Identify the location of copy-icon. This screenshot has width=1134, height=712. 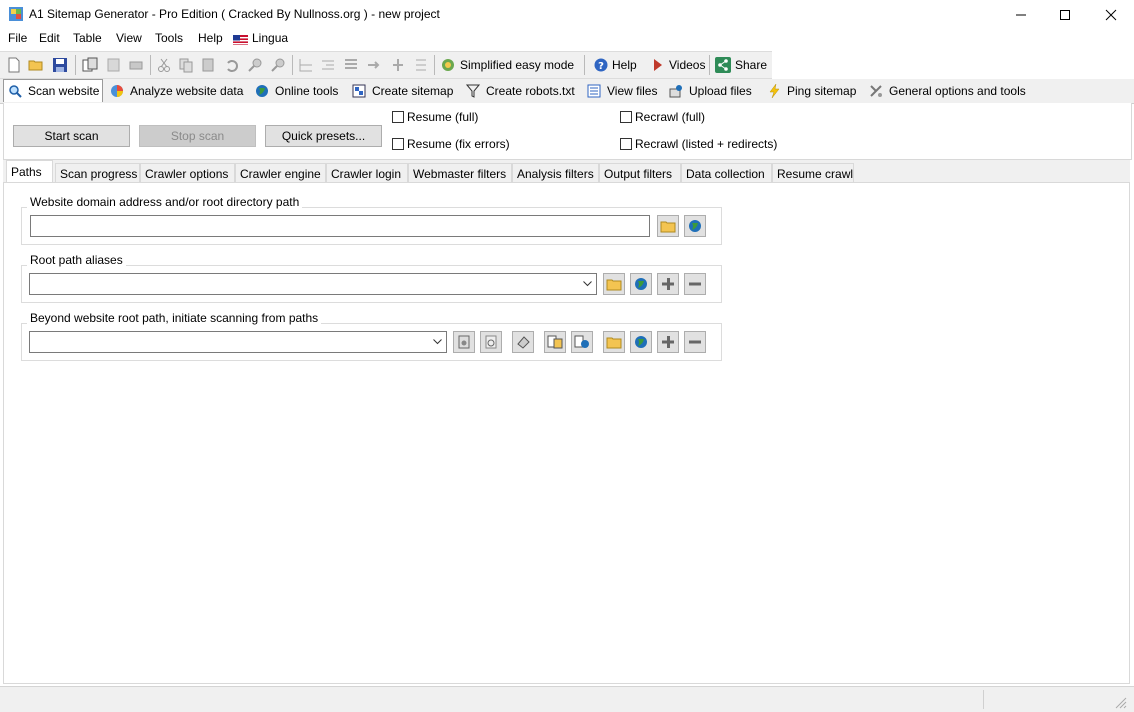
(186, 65).